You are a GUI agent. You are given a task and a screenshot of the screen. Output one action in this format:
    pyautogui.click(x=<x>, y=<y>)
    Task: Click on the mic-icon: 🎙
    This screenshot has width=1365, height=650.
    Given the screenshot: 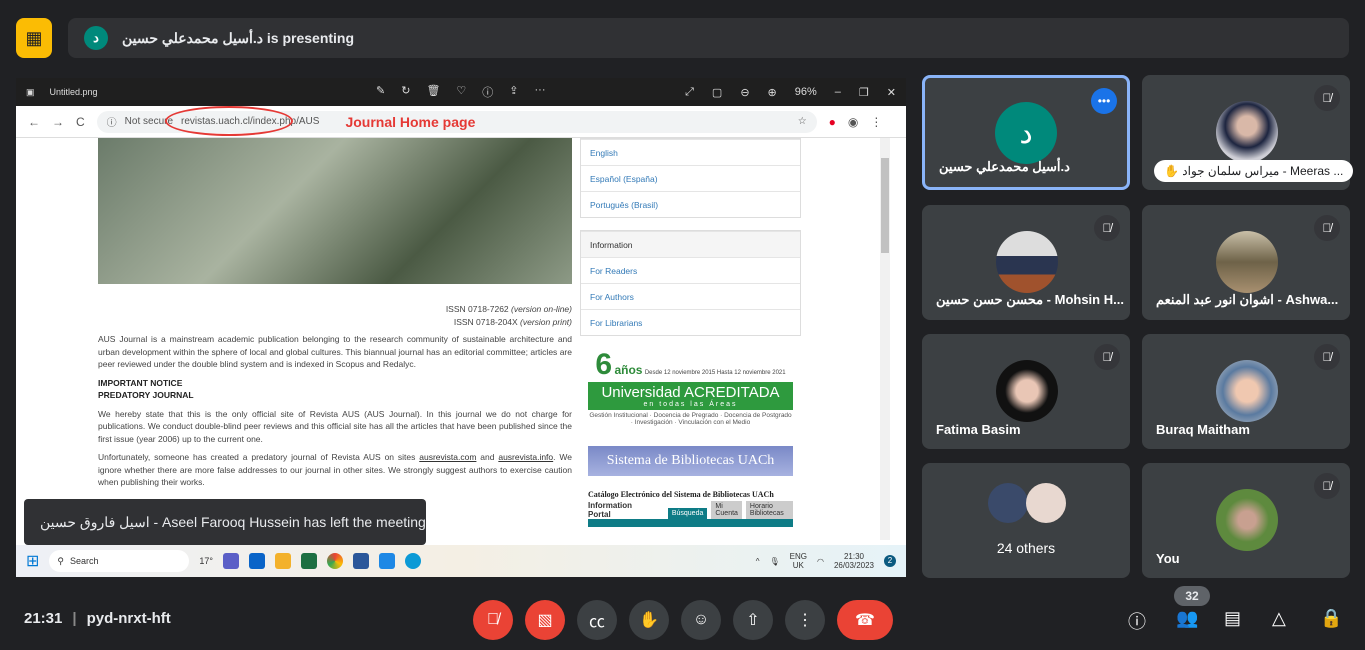 What is the action you would take?
    pyautogui.click(x=774, y=561)
    